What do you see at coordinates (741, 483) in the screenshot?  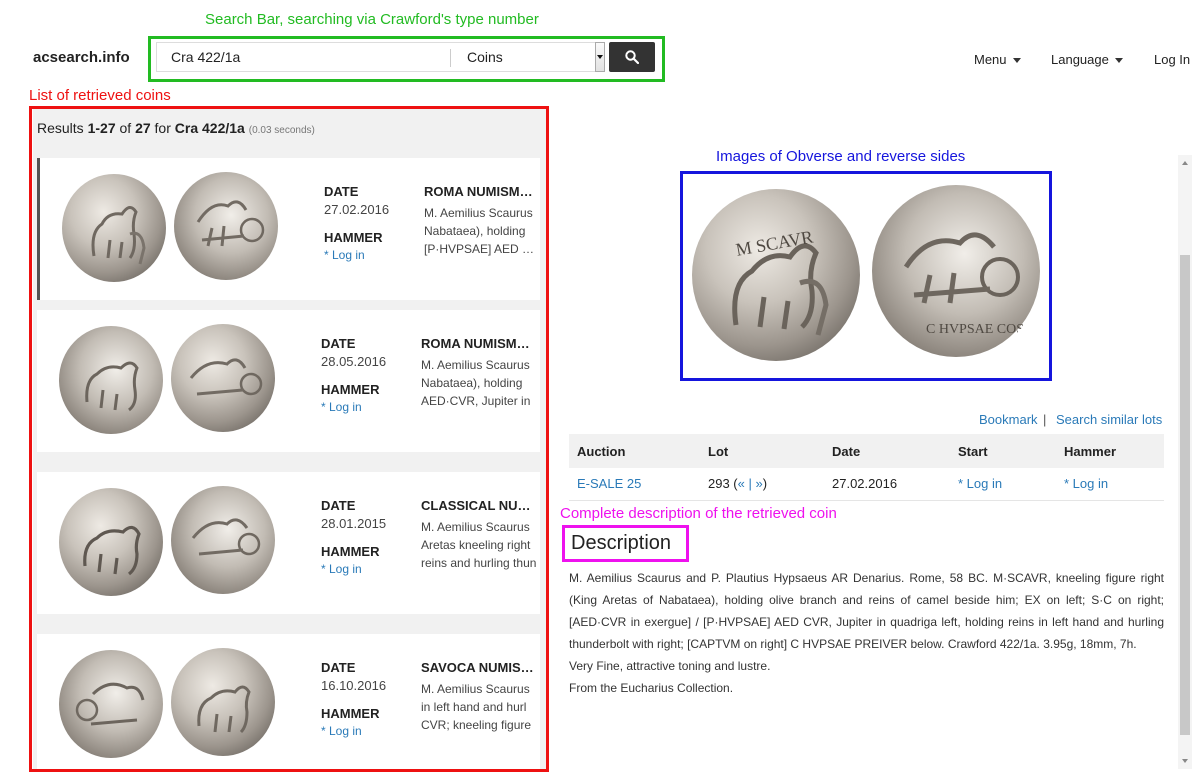 I see `prev-lot-link: «` at bounding box center [741, 483].